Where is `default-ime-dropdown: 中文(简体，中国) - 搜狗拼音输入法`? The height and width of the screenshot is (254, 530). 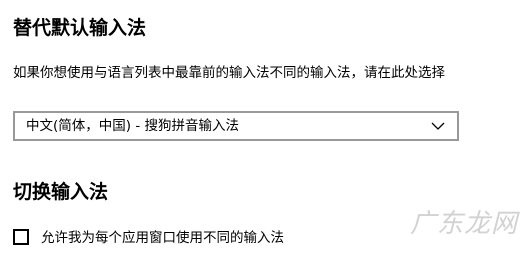
default-ime-dropdown: 中文(简体，中国) - 搜狗拼音输入法 is located at coordinates (236, 126).